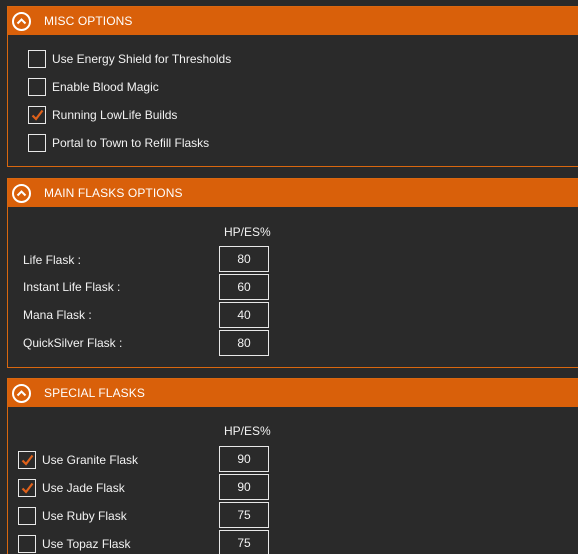 This screenshot has height=554, width=578. I want to click on checkbox-label: Use Topaz Flask, so click(86, 544).